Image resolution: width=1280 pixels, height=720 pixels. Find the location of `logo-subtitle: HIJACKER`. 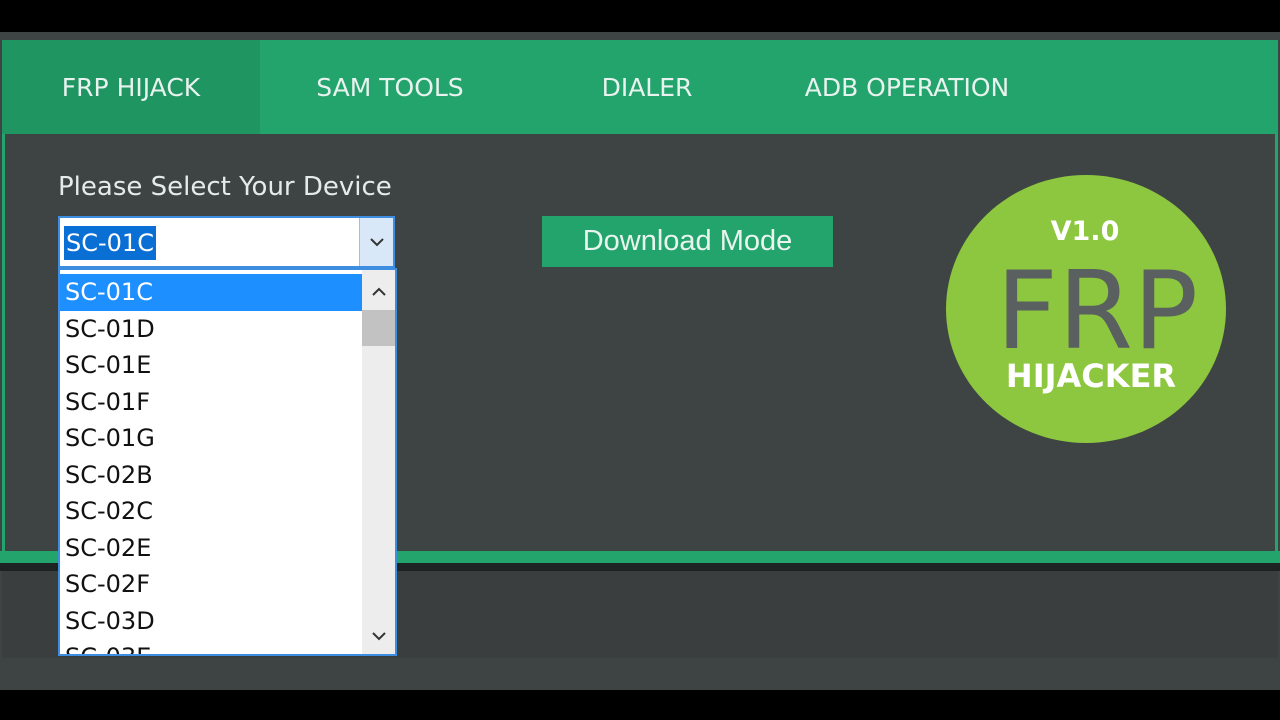

logo-subtitle: HIJACKER is located at coordinates (1091, 376).